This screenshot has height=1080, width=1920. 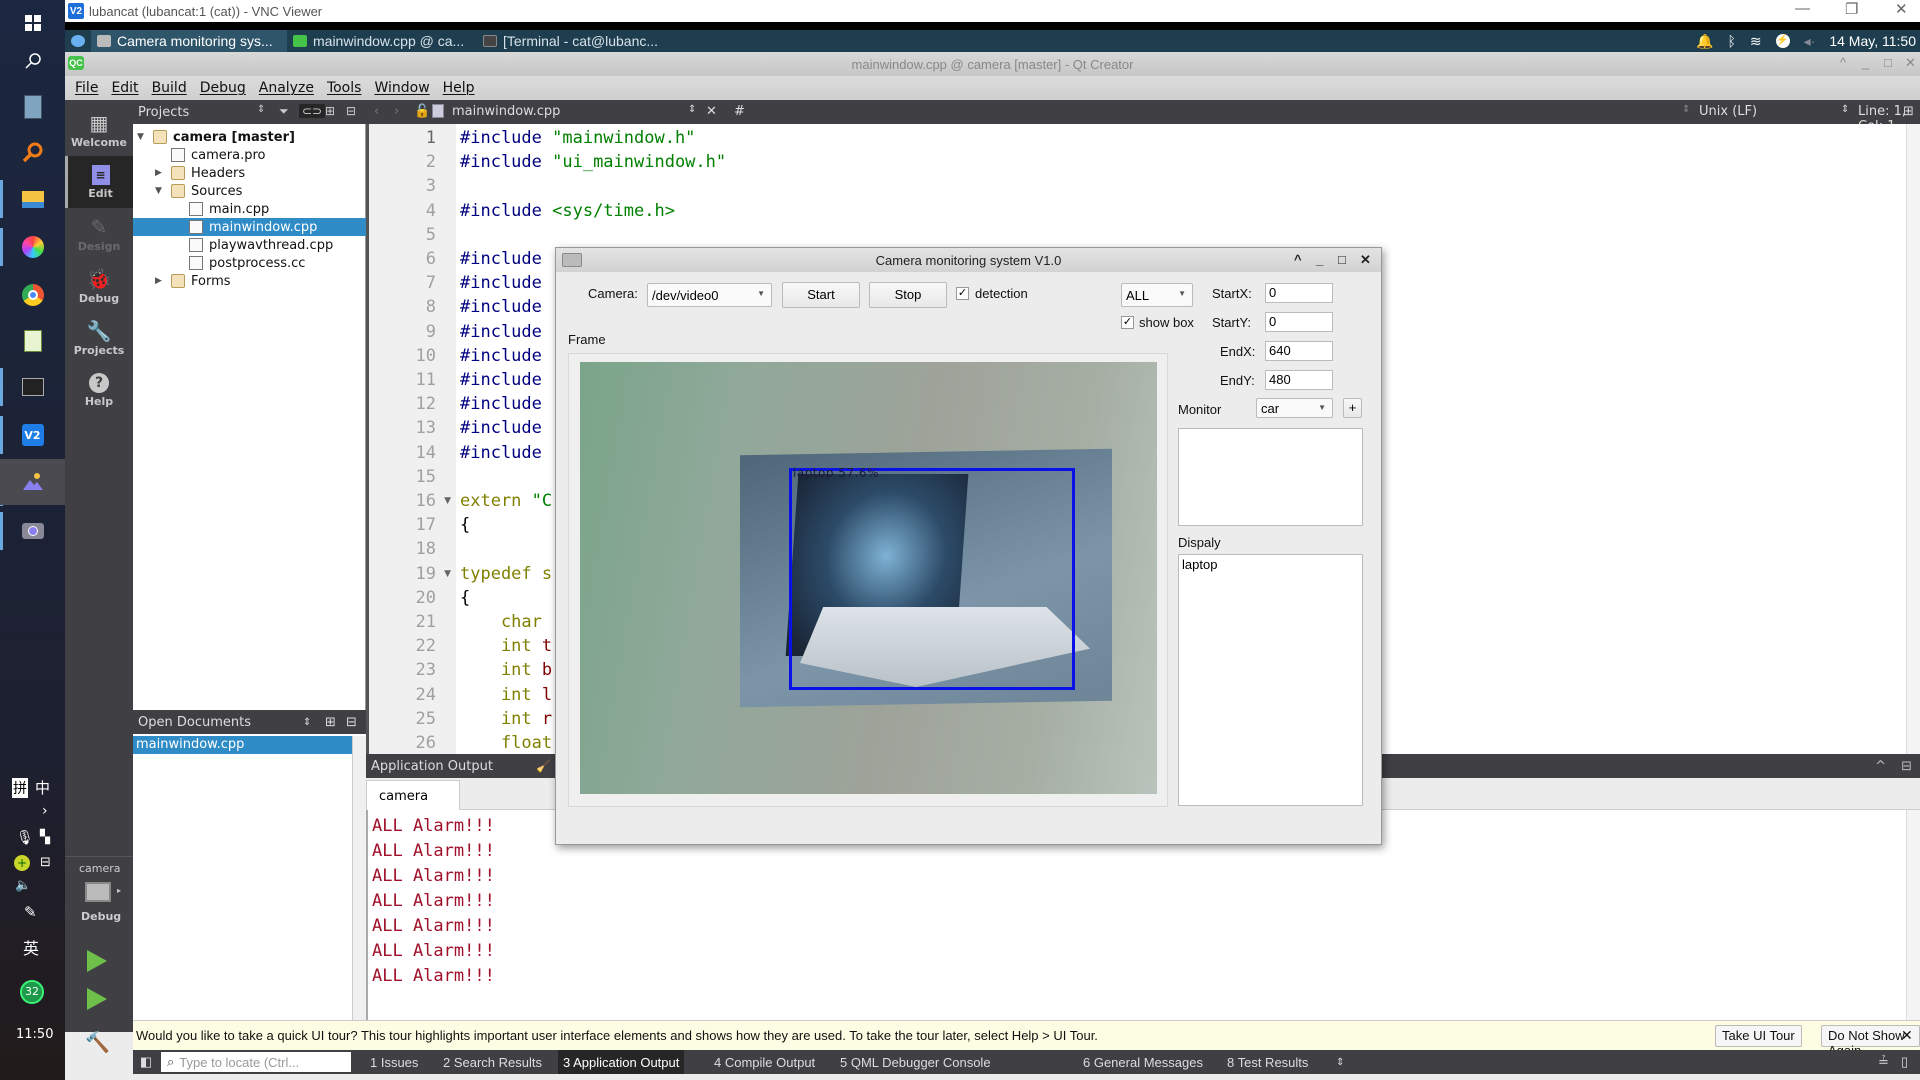 I want to click on start-button: Start, so click(x=821, y=295).